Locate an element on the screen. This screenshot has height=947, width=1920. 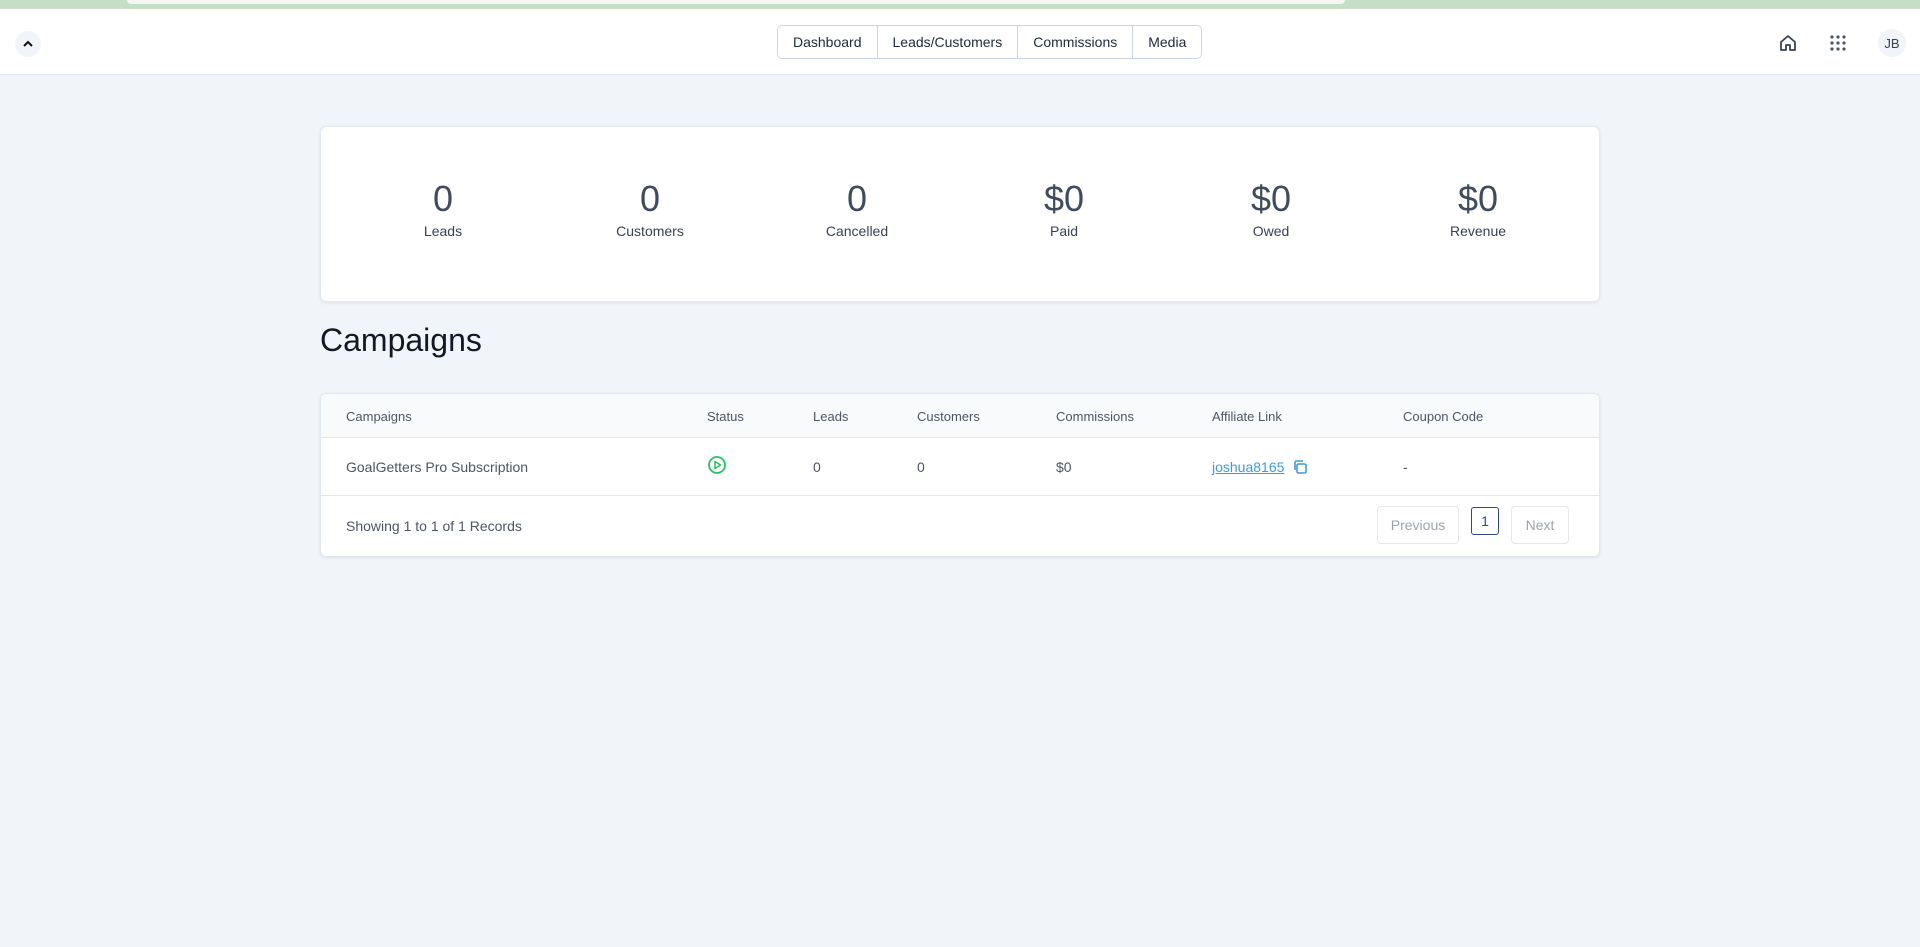
nav-leads-customers: Leads/Customers is located at coordinates (948, 42).